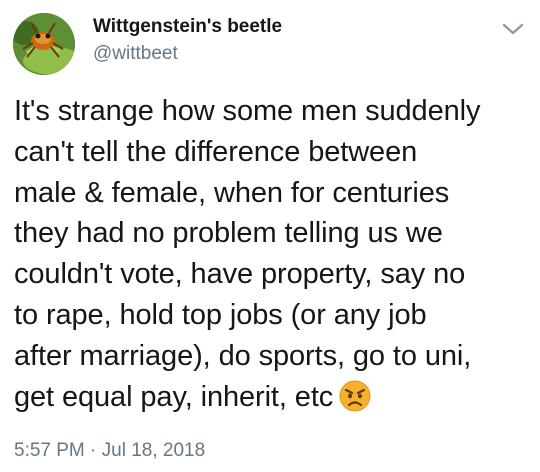 The height and width of the screenshot is (472, 540). I want to click on tweet-text-line: after marriage), do sports, go to uni,, so click(243, 355).